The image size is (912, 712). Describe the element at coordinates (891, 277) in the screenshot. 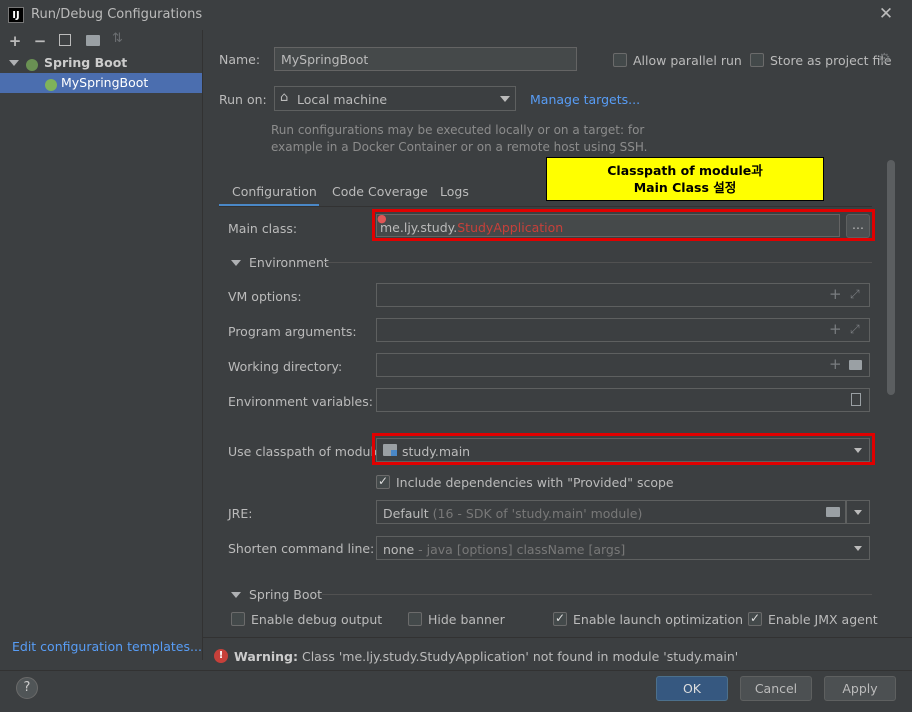

I see `scrollbar-thumb` at that location.